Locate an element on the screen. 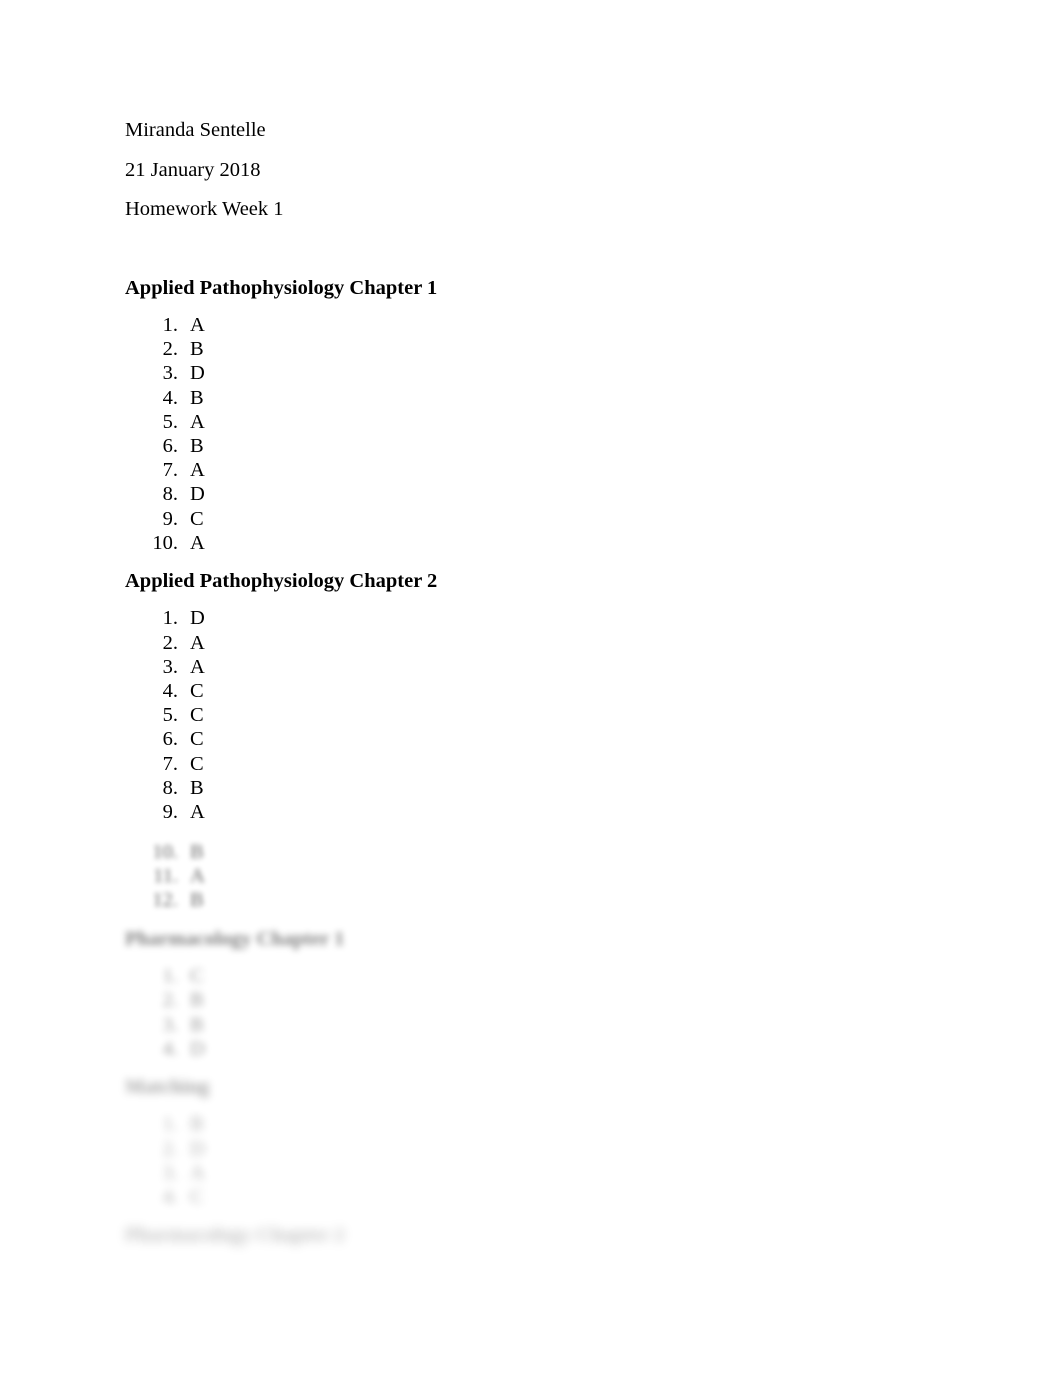 The height and width of the screenshot is (1377, 1062). list-item: 6. C is located at coordinates (535, 739).